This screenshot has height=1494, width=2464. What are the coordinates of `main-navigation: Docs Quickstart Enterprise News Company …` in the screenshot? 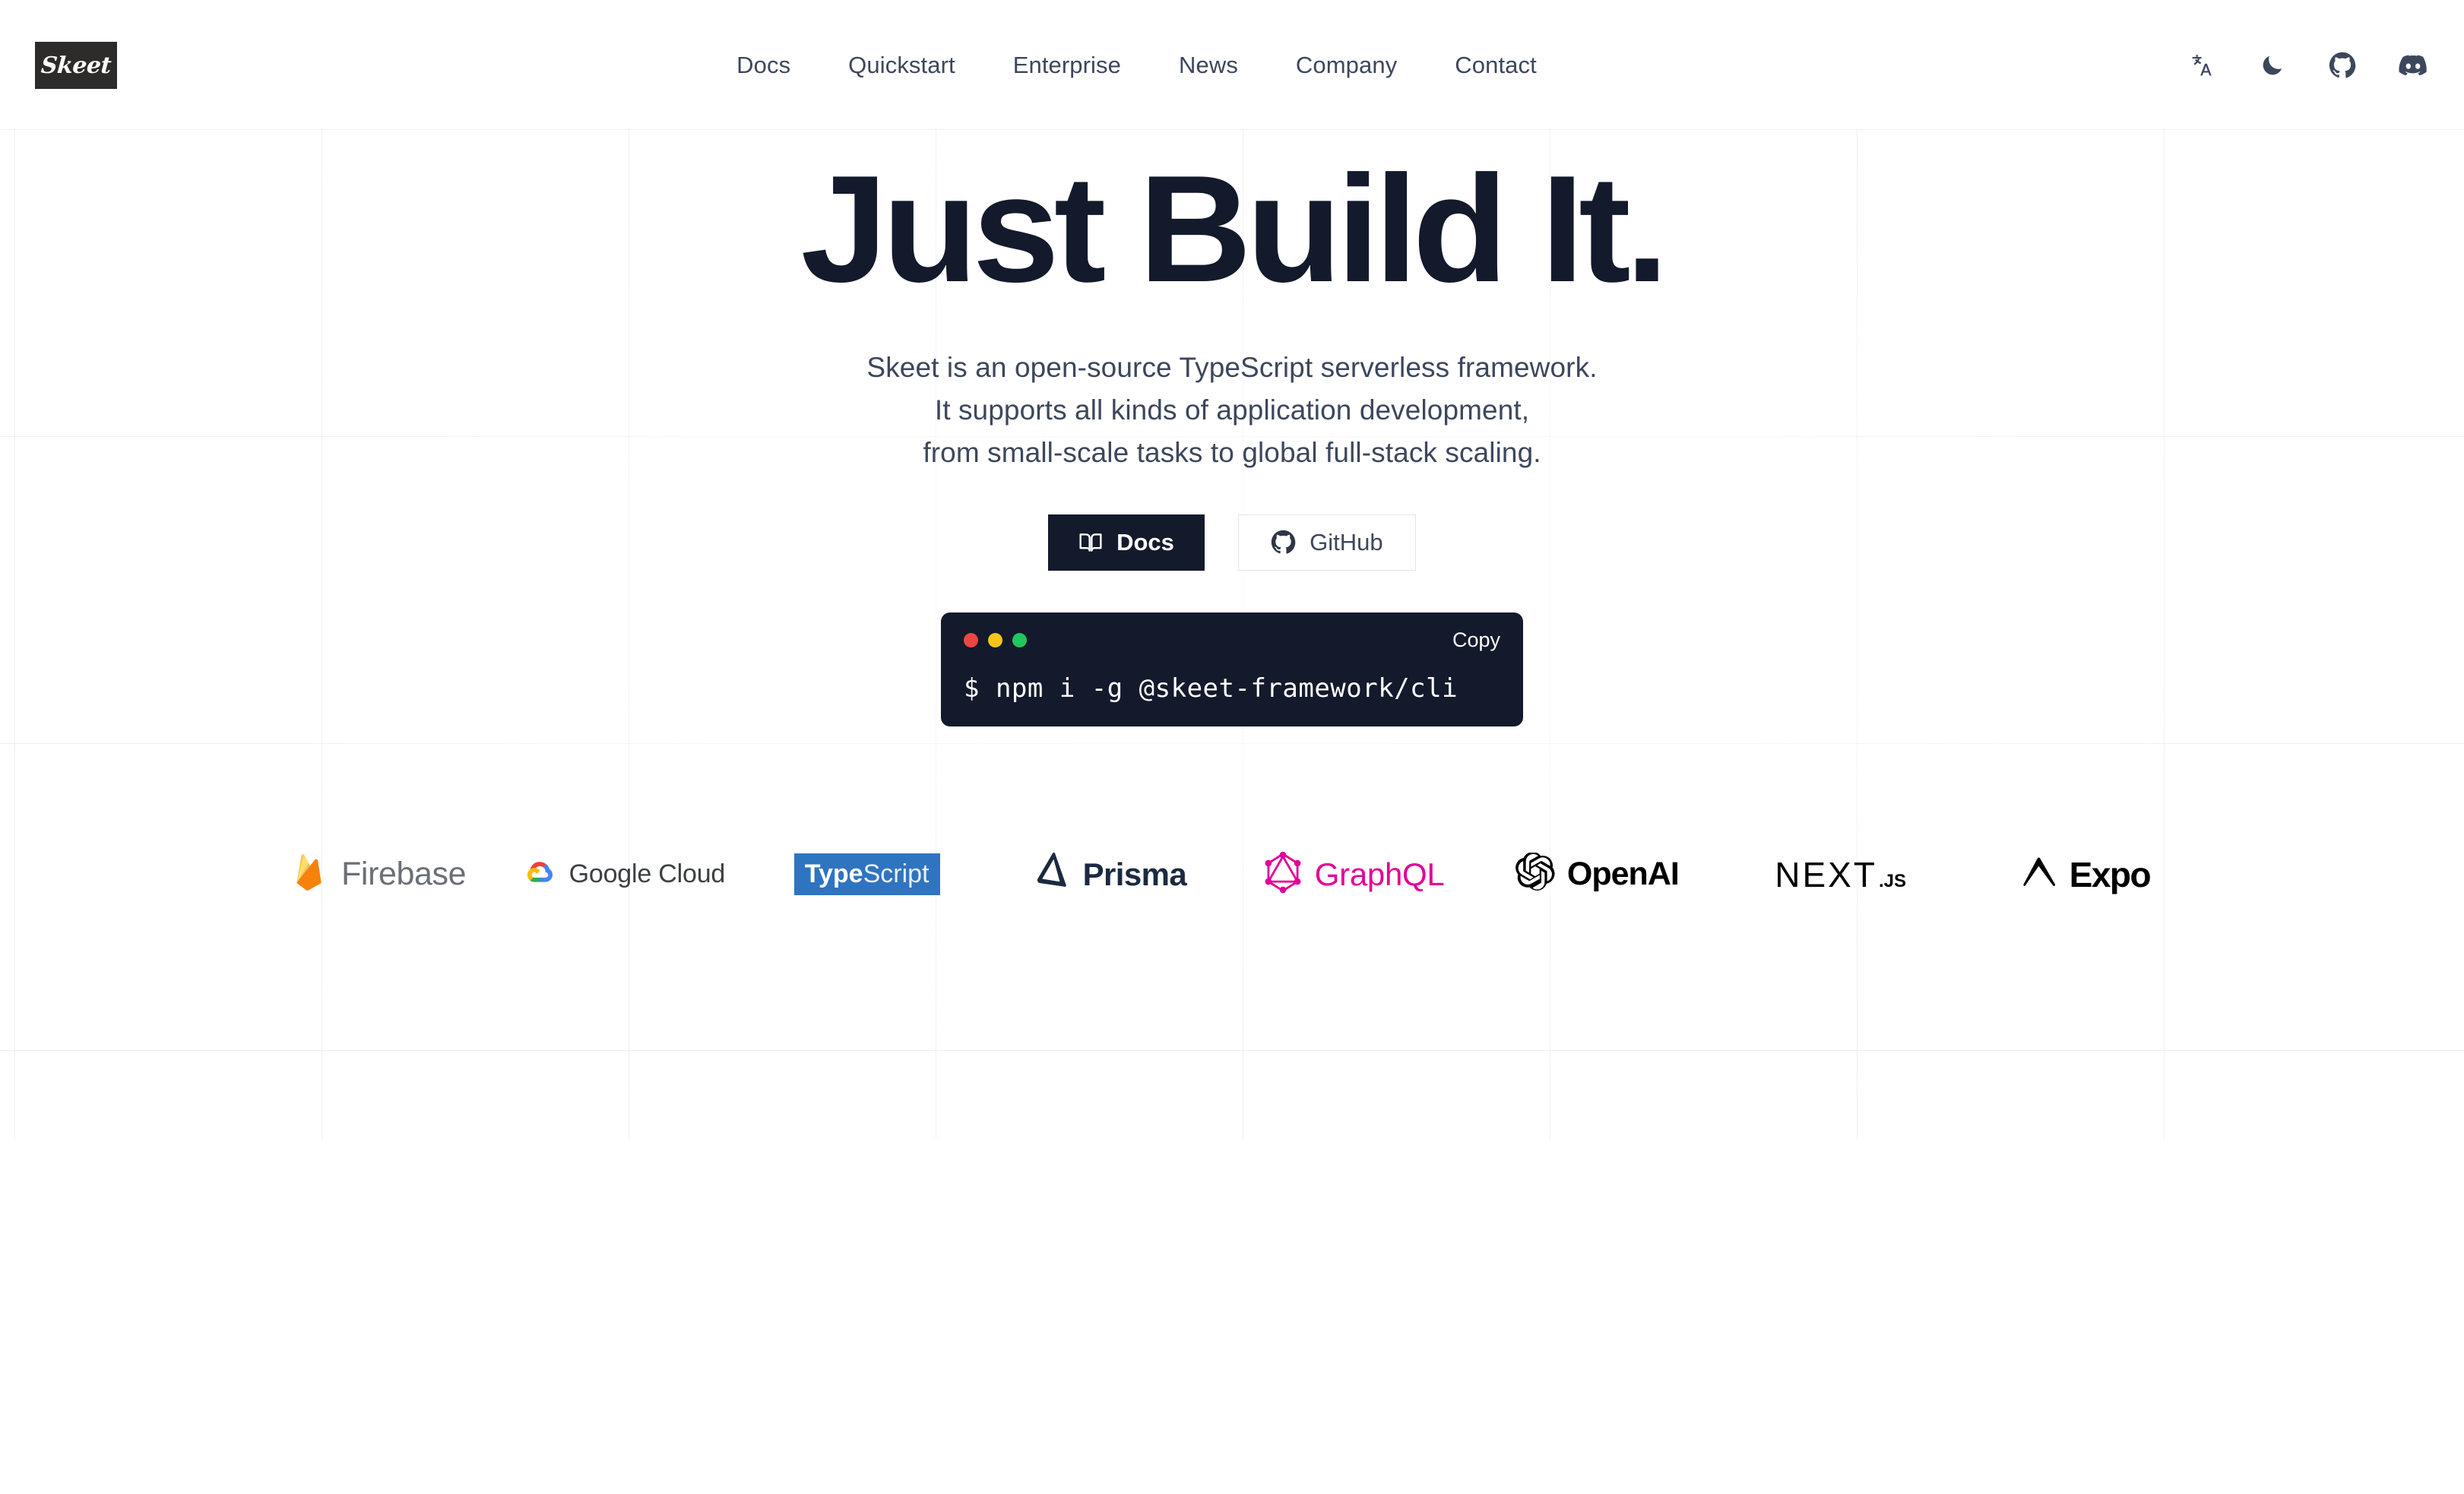 It's located at (1137, 65).